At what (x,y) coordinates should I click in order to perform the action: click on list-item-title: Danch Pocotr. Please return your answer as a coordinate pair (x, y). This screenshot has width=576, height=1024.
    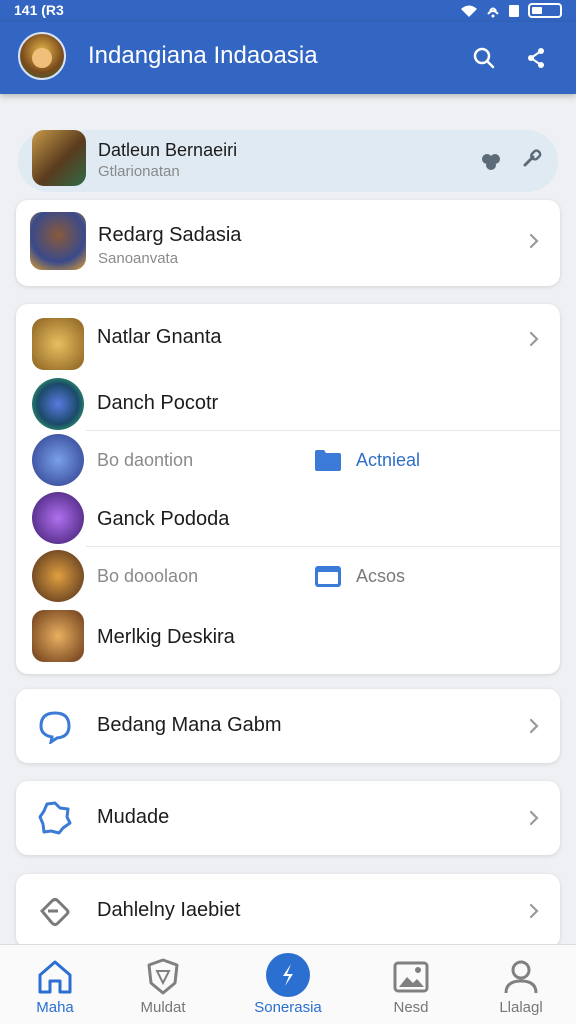
    Looking at the image, I should click on (158, 403).